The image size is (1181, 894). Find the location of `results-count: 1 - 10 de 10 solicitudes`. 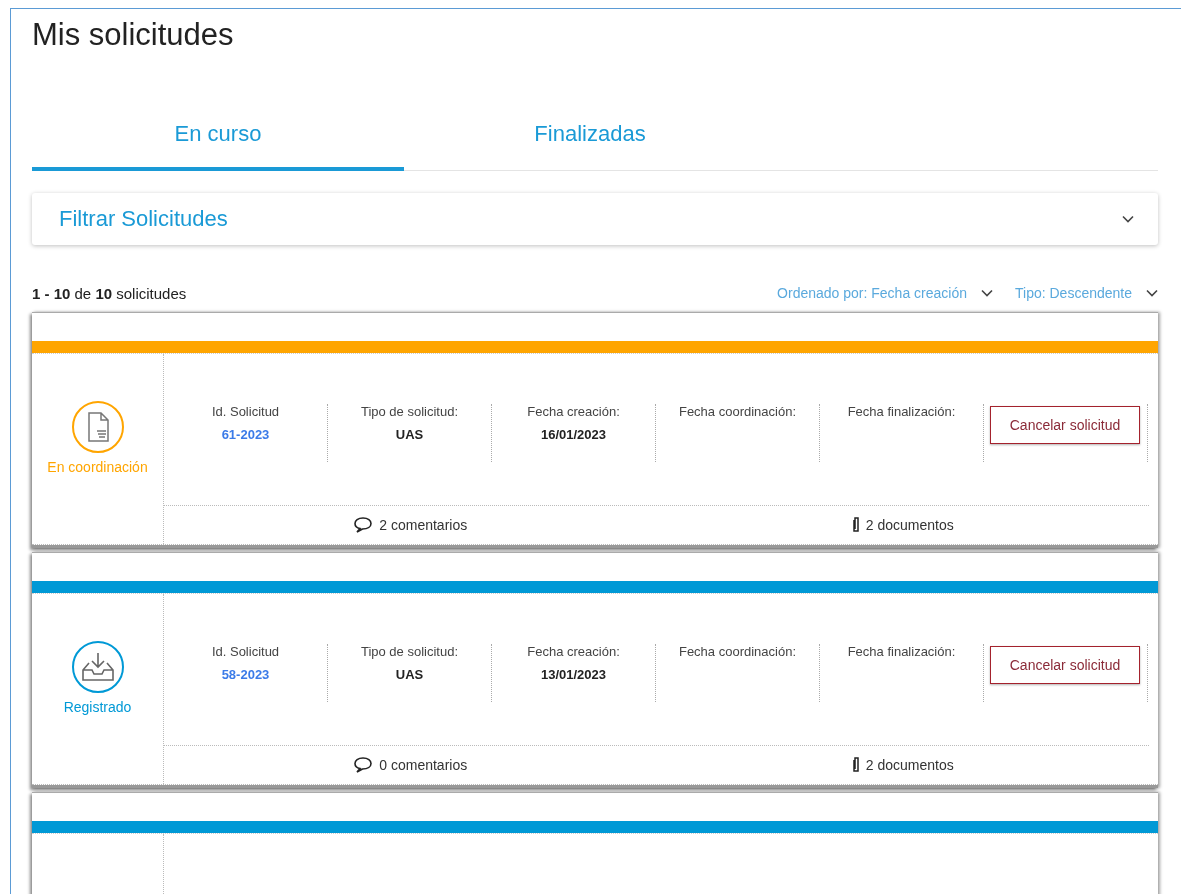

results-count: 1 - 10 de 10 solicitudes is located at coordinates (109, 293).